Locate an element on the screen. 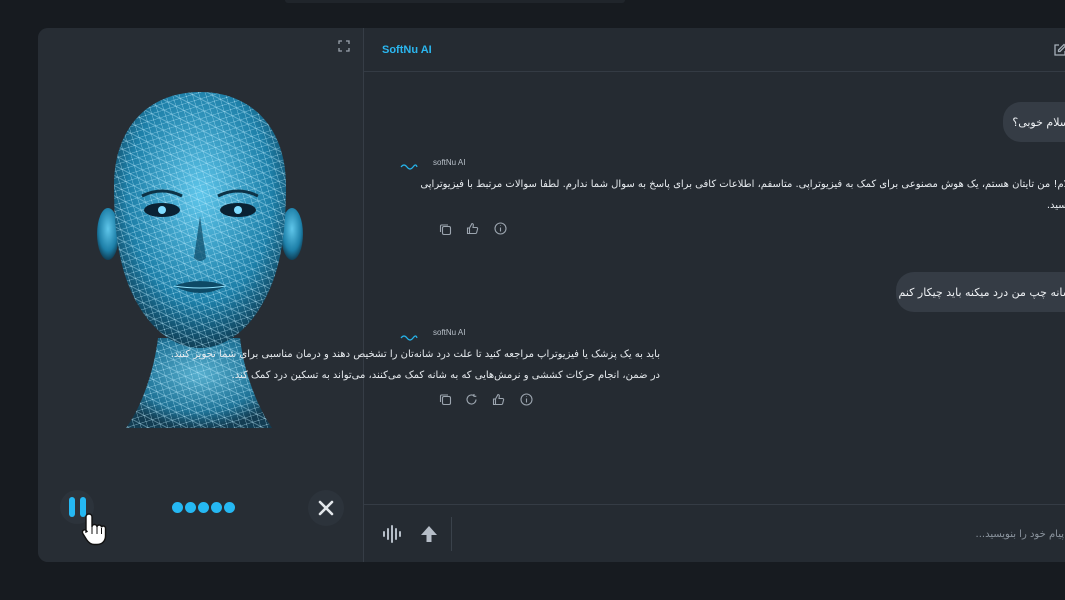 This screenshot has height=600, width=1065. input-divider is located at coordinates (451, 534).